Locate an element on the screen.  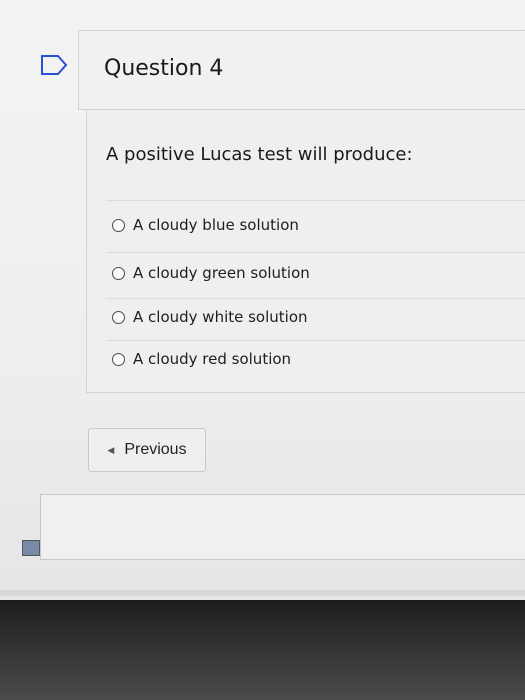
answer-option-2: A cloudy green solution is located at coordinates (211, 273).